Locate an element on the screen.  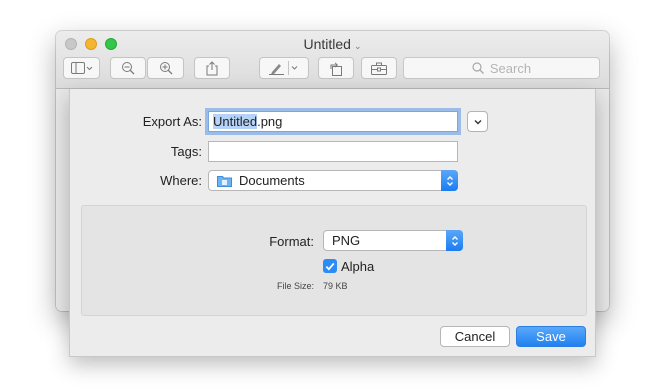
sidebar-icon is located at coordinates (81, 68).